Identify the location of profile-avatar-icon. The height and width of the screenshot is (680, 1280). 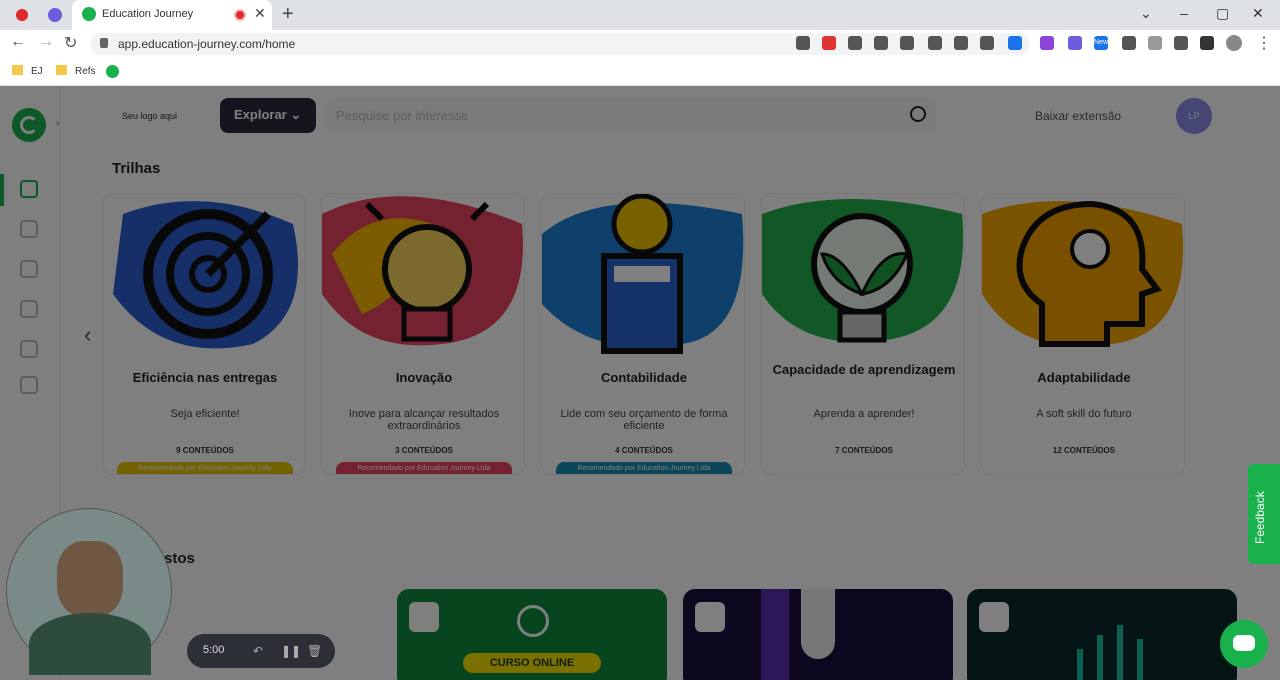
(1234, 43).